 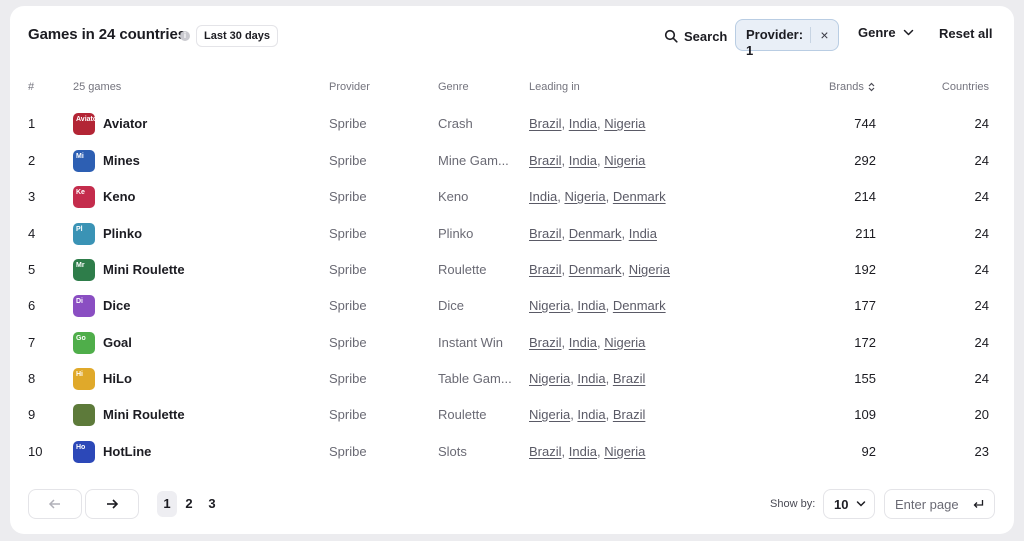 What do you see at coordinates (125, 124) in the screenshot?
I see `game-name: Aviator` at bounding box center [125, 124].